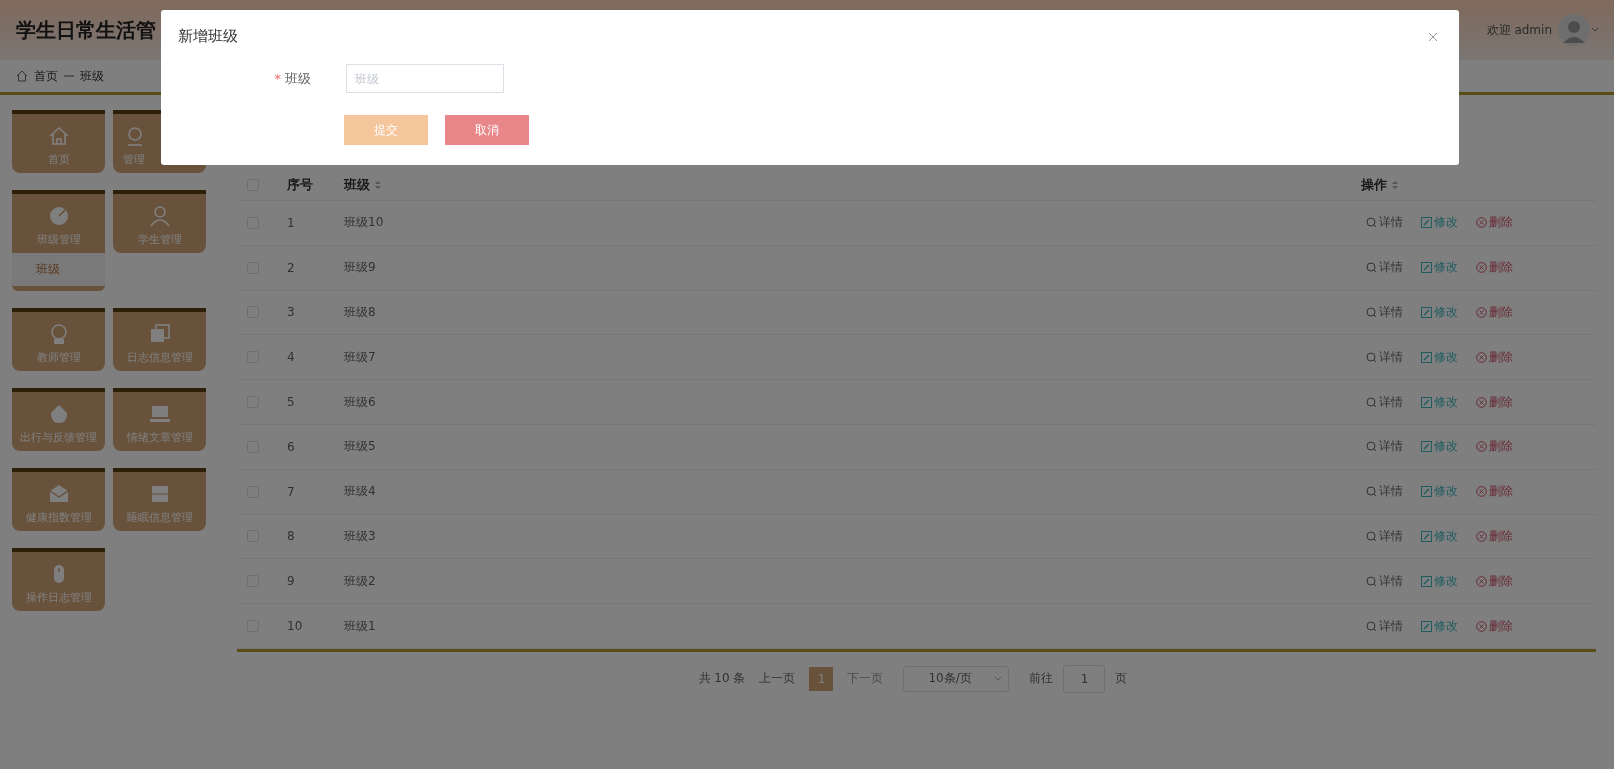 This screenshot has width=1614, height=769. What do you see at coordinates (208, 36) in the screenshot?
I see `dialog-title: 新增班级` at bounding box center [208, 36].